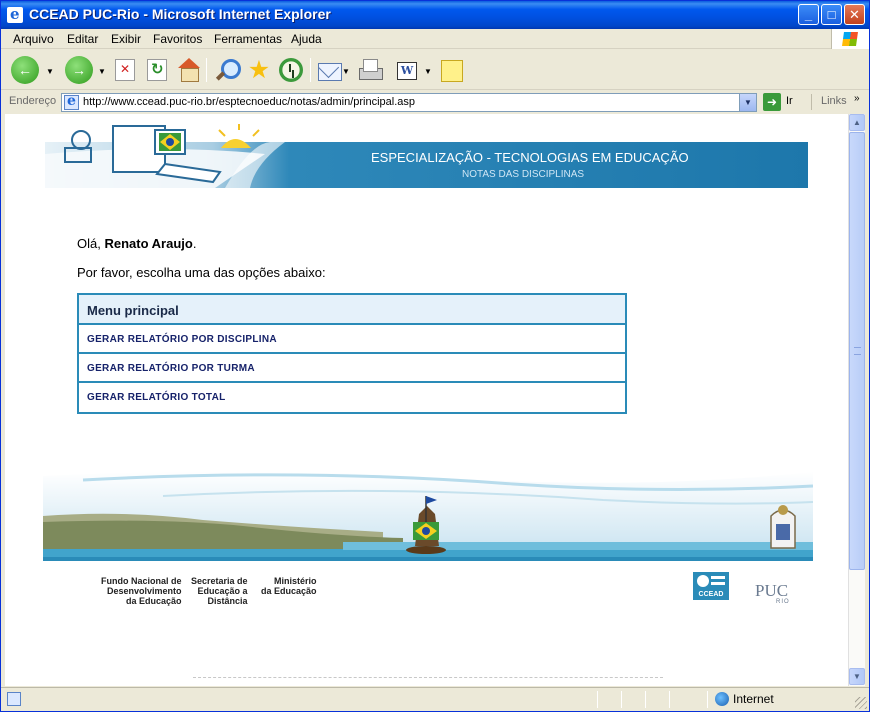 The height and width of the screenshot is (712, 870). I want to click on ccead-mark-icon, so click(711, 581).